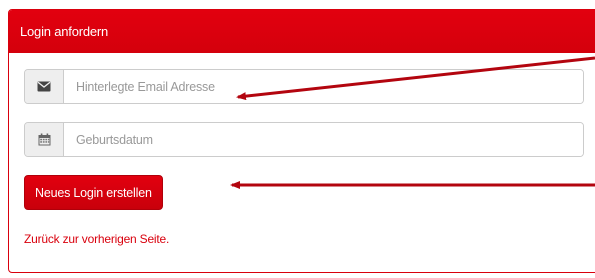 The width and height of the screenshot is (595, 278). Describe the element at coordinates (44, 86) in the screenshot. I see `envelope-icon` at that location.